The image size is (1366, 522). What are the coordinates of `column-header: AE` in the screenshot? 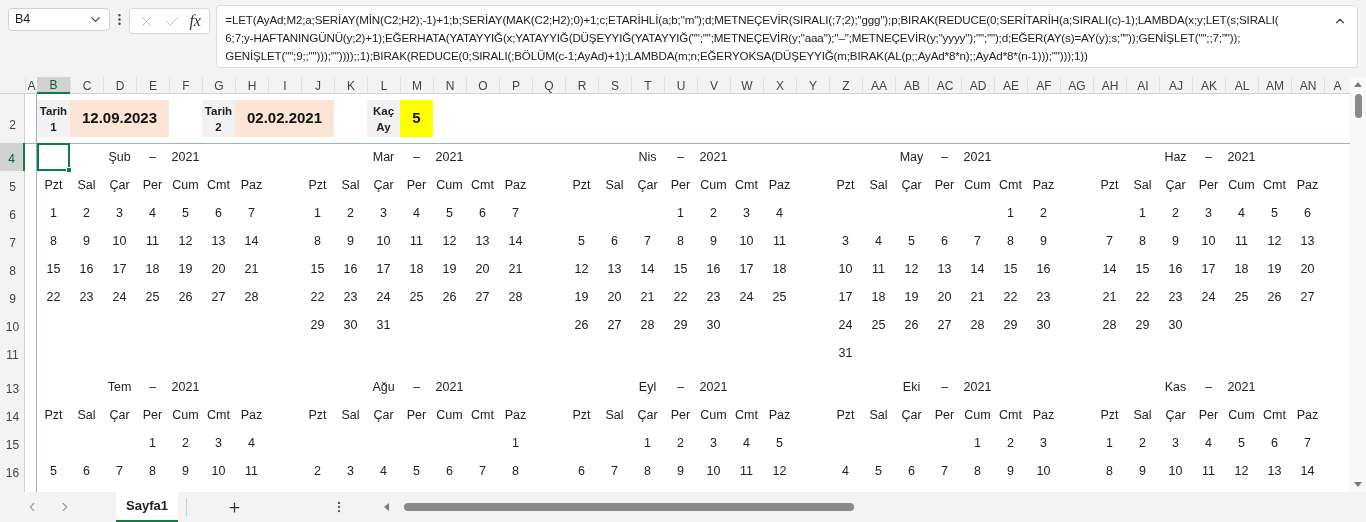 It's located at (1010, 85).